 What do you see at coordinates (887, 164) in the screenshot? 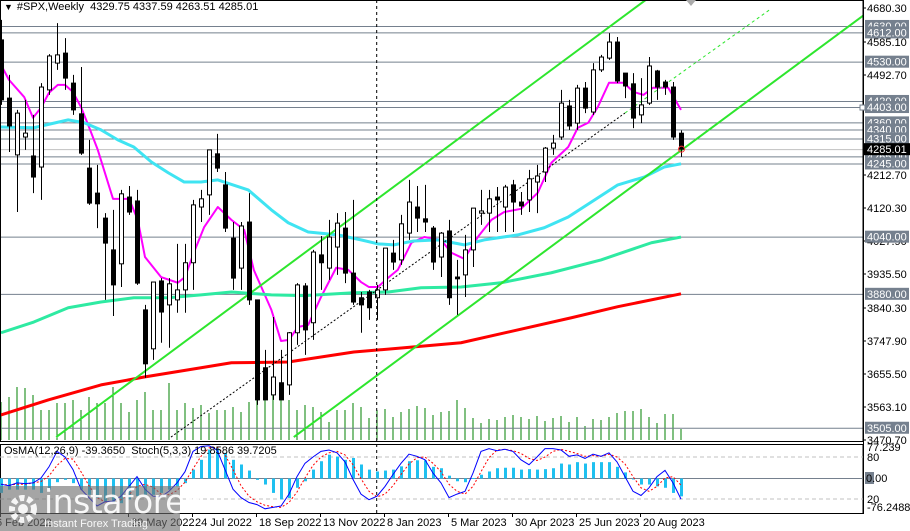
I see `level-label: 4245.00` at bounding box center [887, 164].